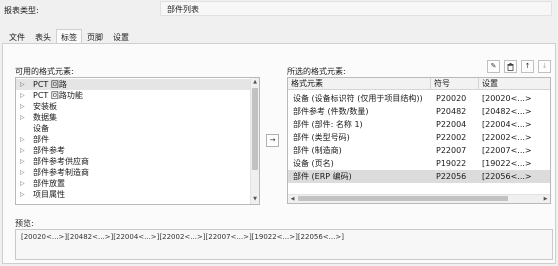 Image resolution: width=558 pixels, height=266 pixels. What do you see at coordinates (313, 163) in the screenshot?
I see `cell-format-element: 设备 (页名)` at bounding box center [313, 163].